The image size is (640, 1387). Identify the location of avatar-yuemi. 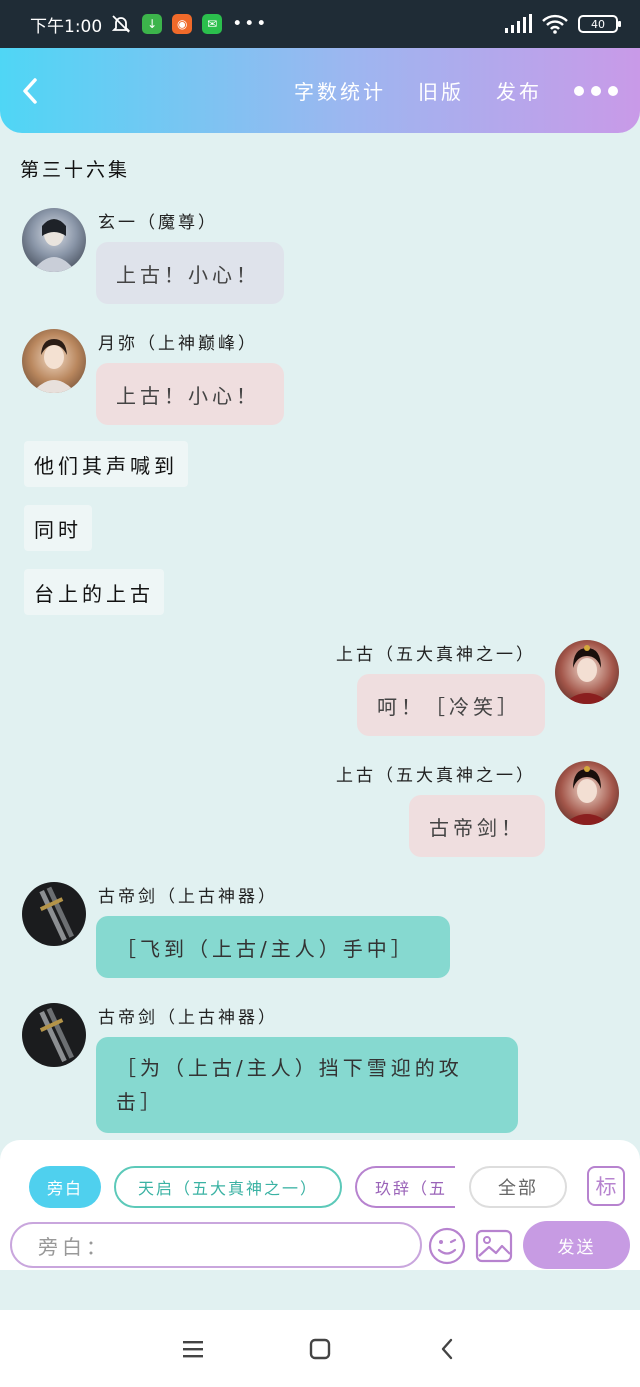
(54, 361).